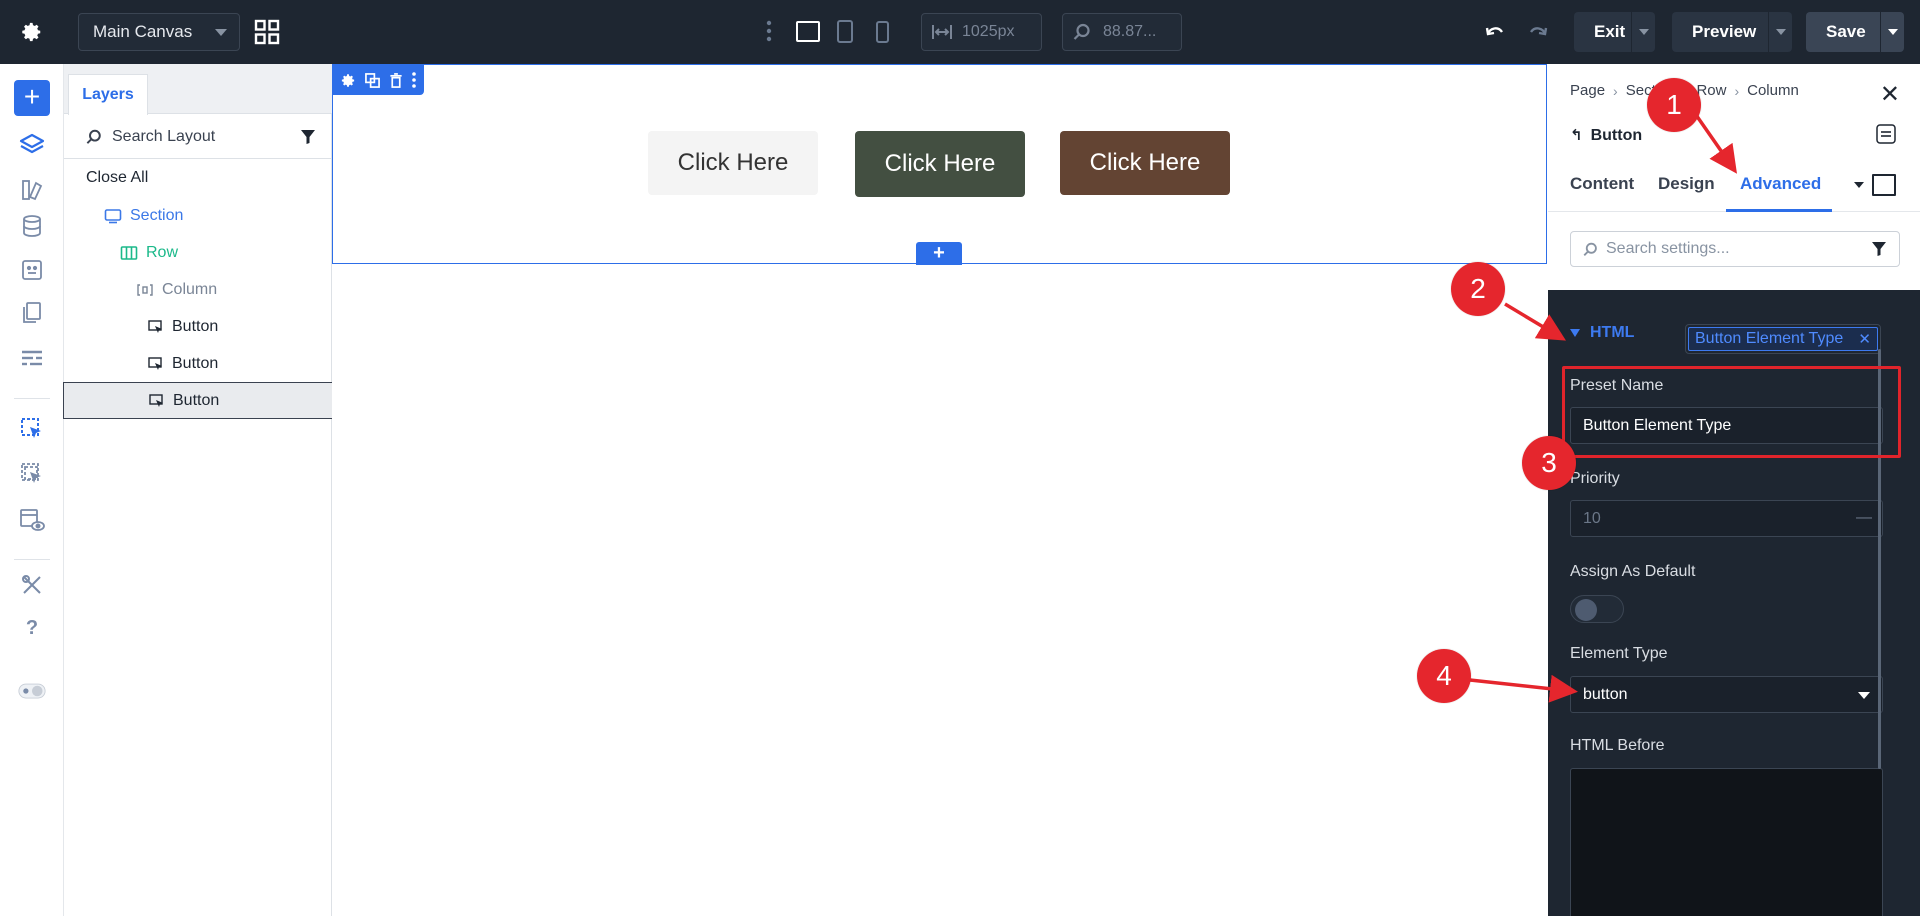 This screenshot has height=916, width=1920. Describe the element at coordinates (198, 289) in the screenshot. I see `layer-item-column: Column` at that location.